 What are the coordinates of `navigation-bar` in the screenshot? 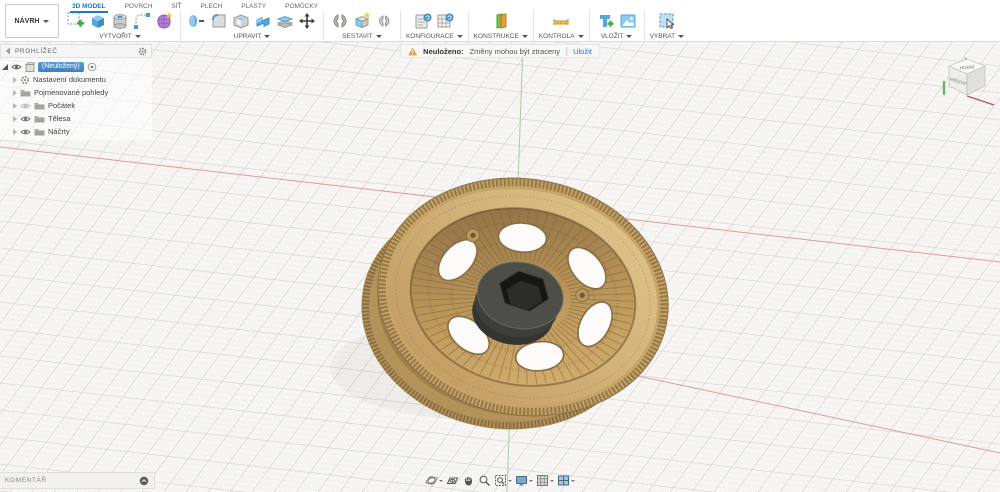 It's located at (500, 480).